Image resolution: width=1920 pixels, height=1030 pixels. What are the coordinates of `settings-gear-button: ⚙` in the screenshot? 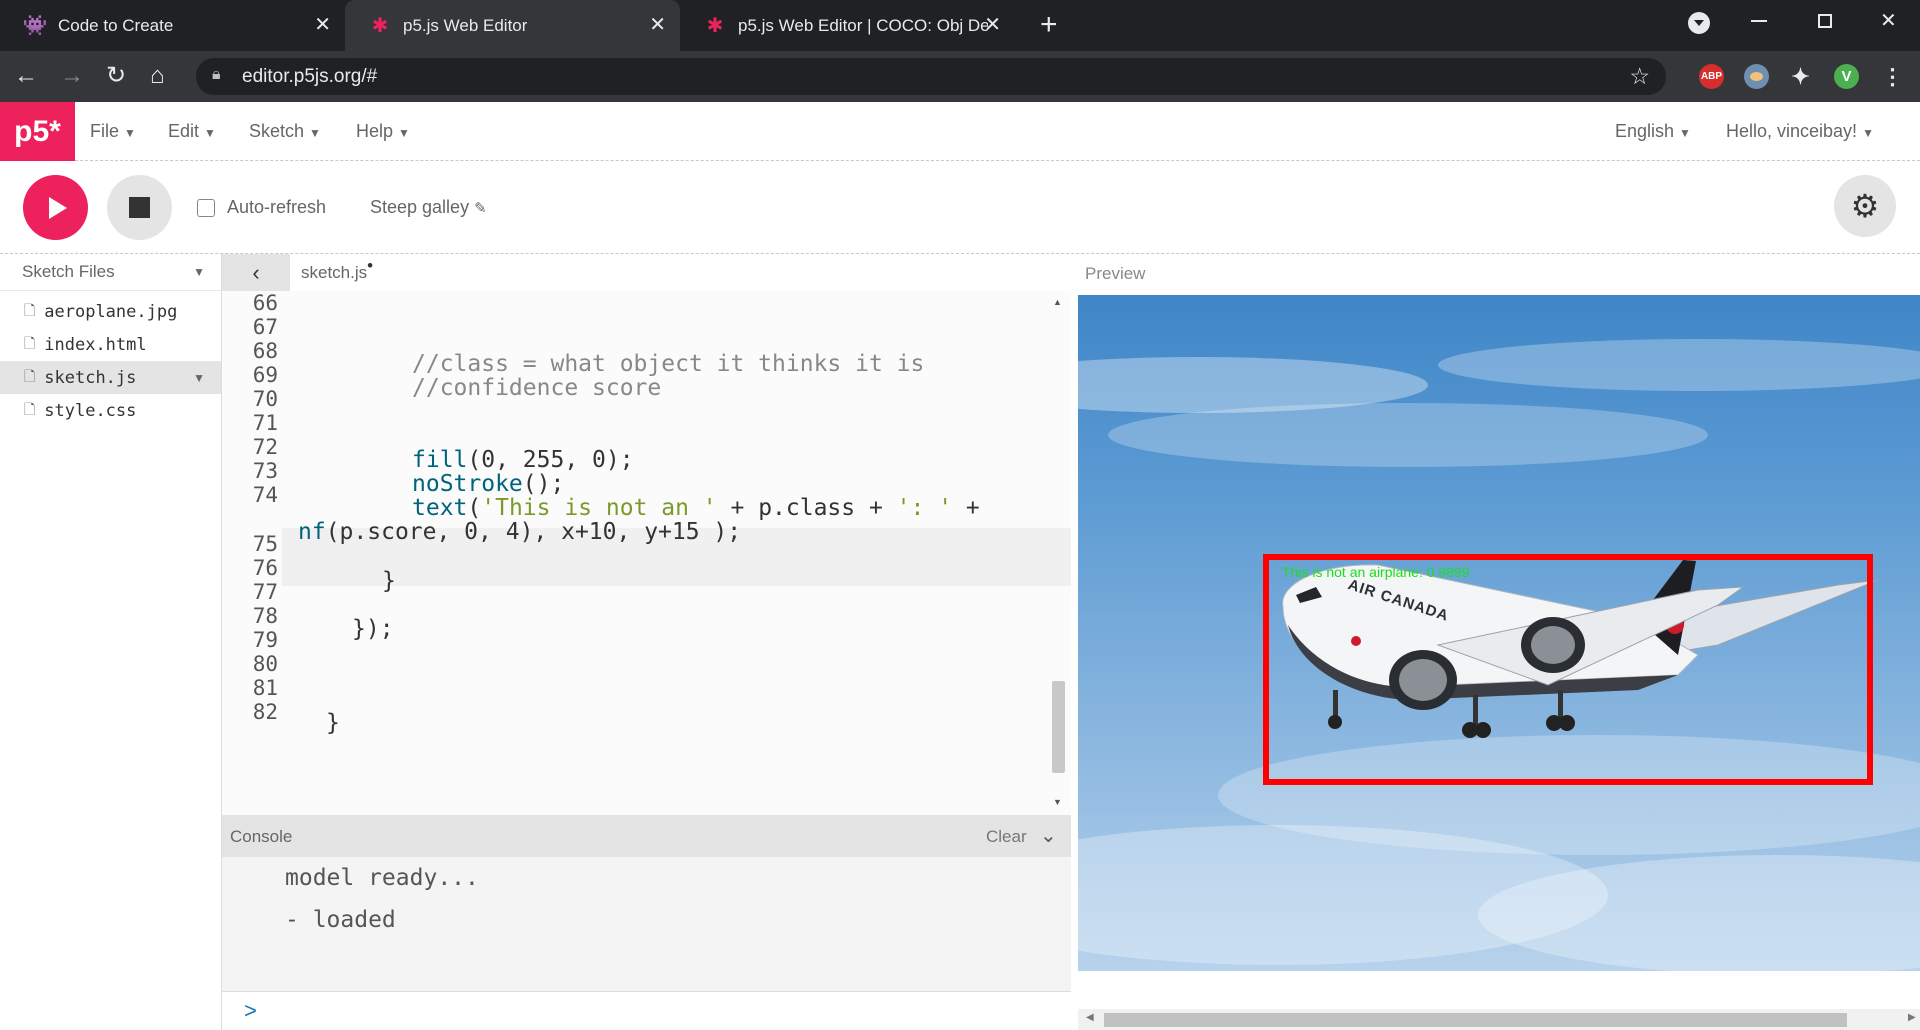 It's located at (1865, 206).